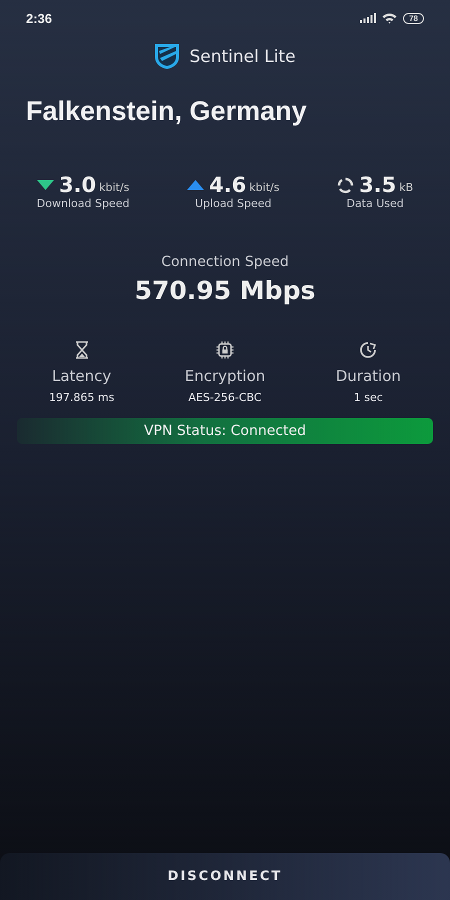 Image resolution: width=450 pixels, height=900 pixels. What do you see at coordinates (225, 876) in the screenshot?
I see `disconnect-button: DISCONNECT` at bounding box center [225, 876].